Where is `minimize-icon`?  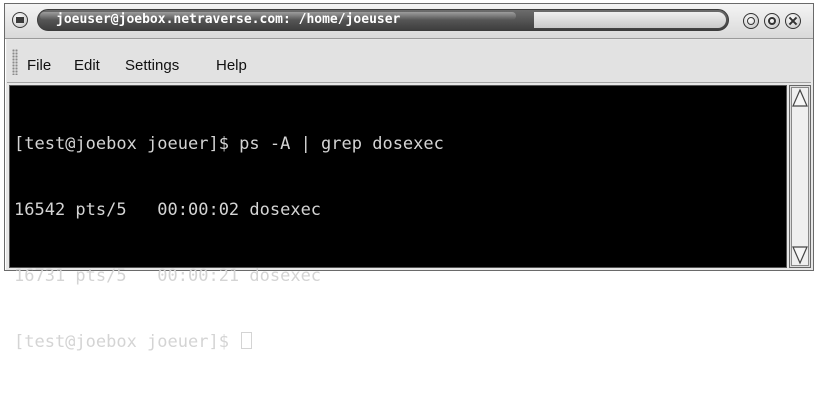
minimize-icon is located at coordinates (751, 21).